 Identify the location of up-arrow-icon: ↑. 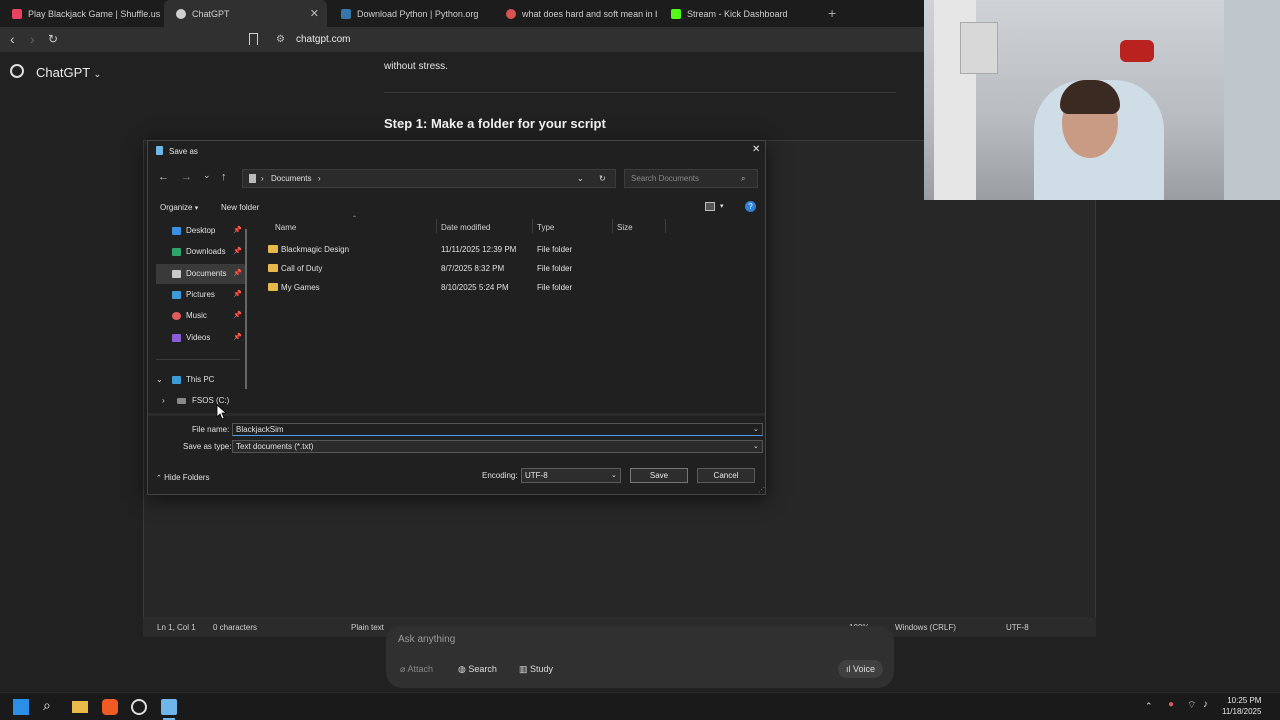
(224, 177).